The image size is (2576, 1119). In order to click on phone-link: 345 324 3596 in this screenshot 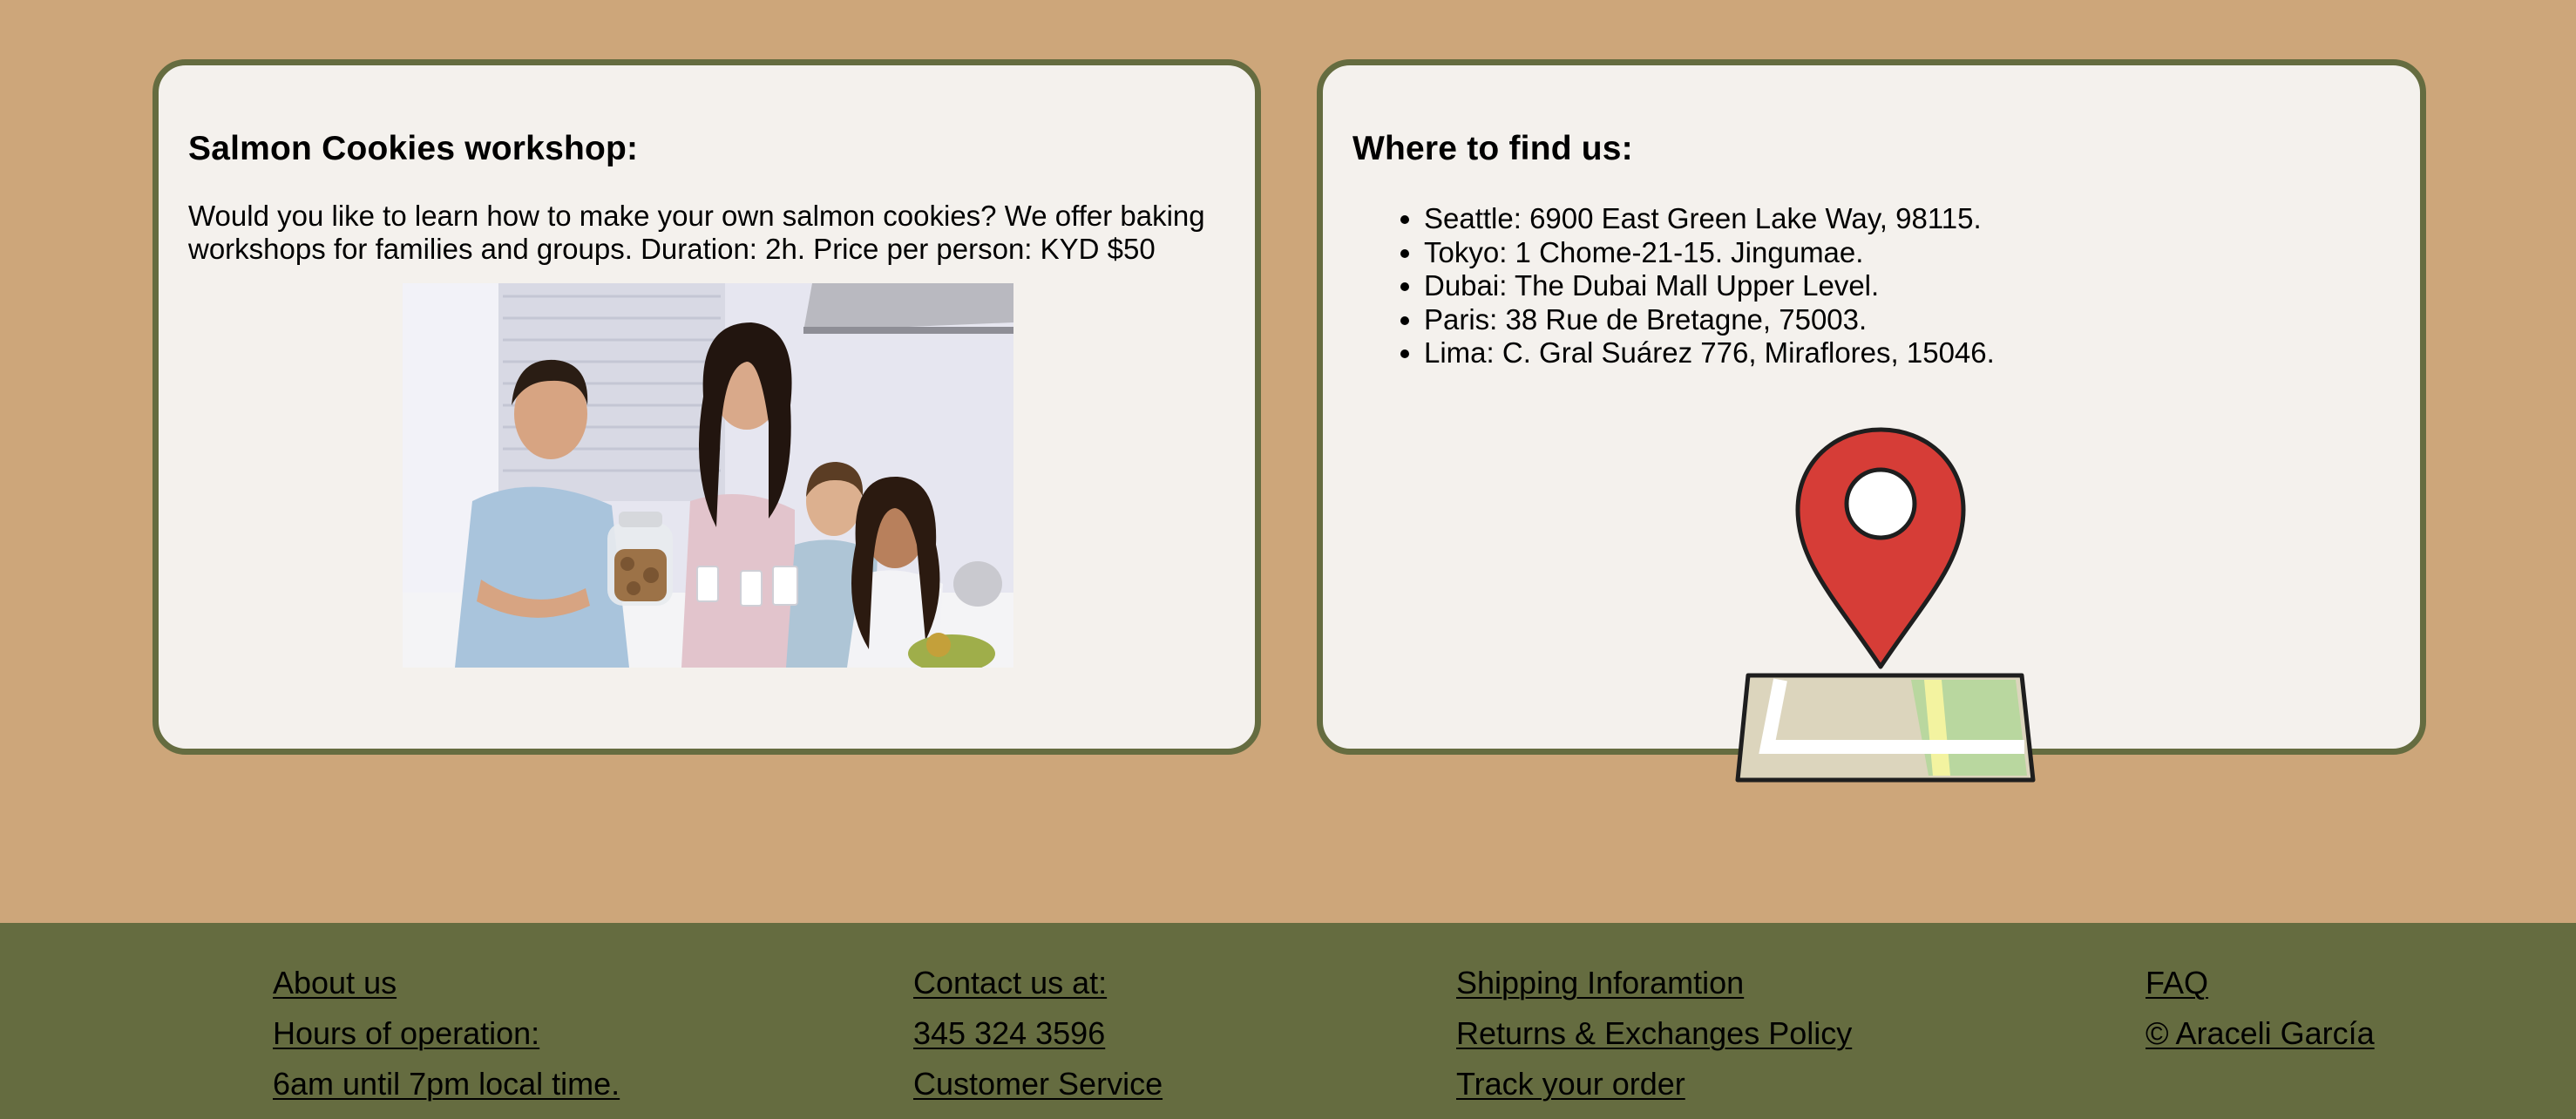, I will do `click(1038, 1034)`.